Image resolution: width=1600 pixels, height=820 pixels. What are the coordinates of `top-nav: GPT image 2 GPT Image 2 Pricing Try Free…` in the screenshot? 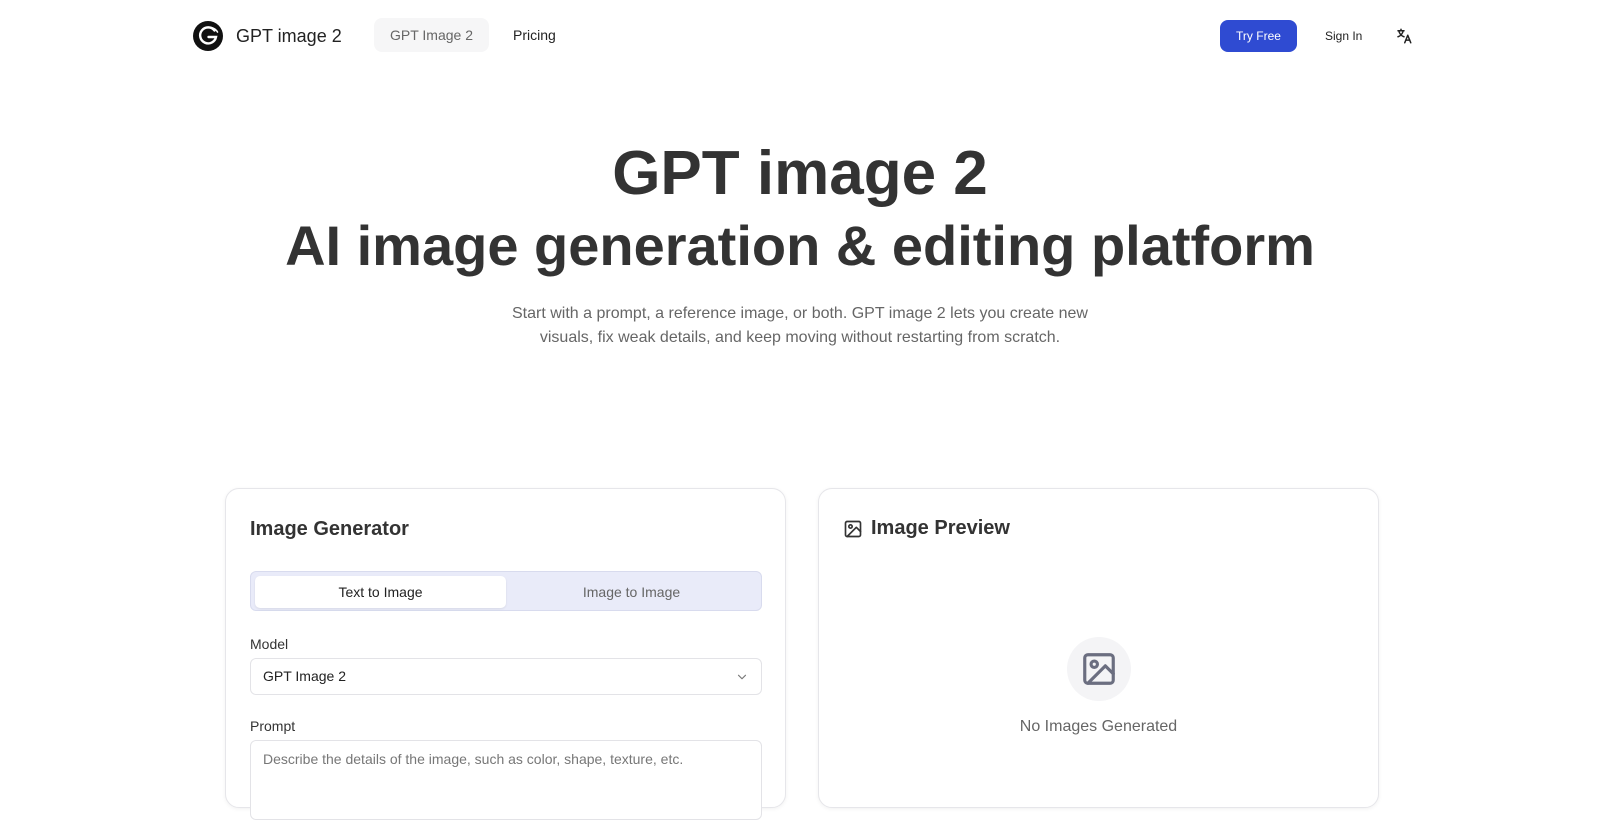 It's located at (800, 36).